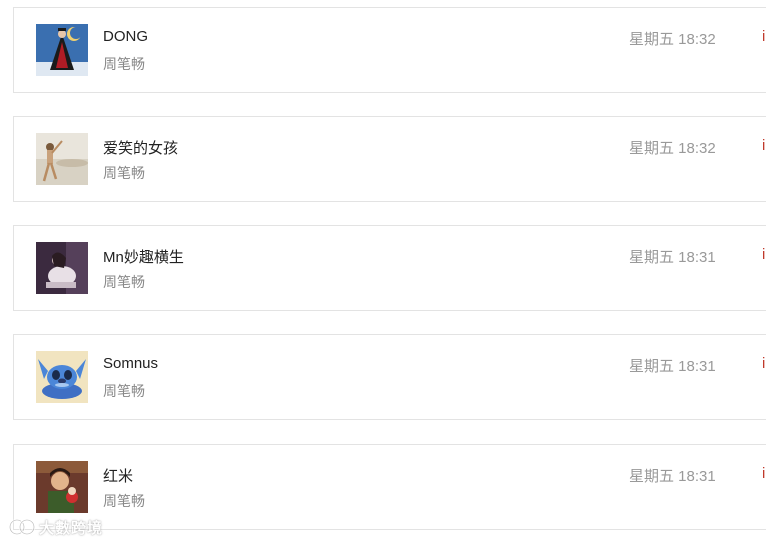 The height and width of the screenshot is (543, 766). I want to click on contact-name: 爱笑的女孩, so click(140, 147).